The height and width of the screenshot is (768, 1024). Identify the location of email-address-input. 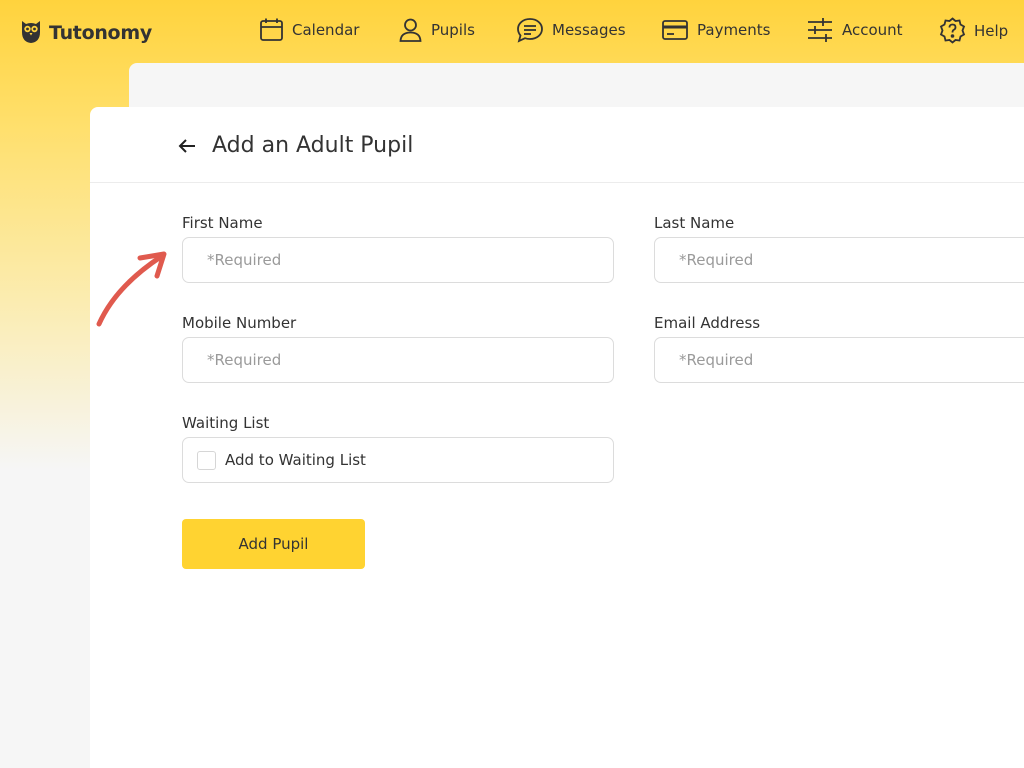
(839, 360).